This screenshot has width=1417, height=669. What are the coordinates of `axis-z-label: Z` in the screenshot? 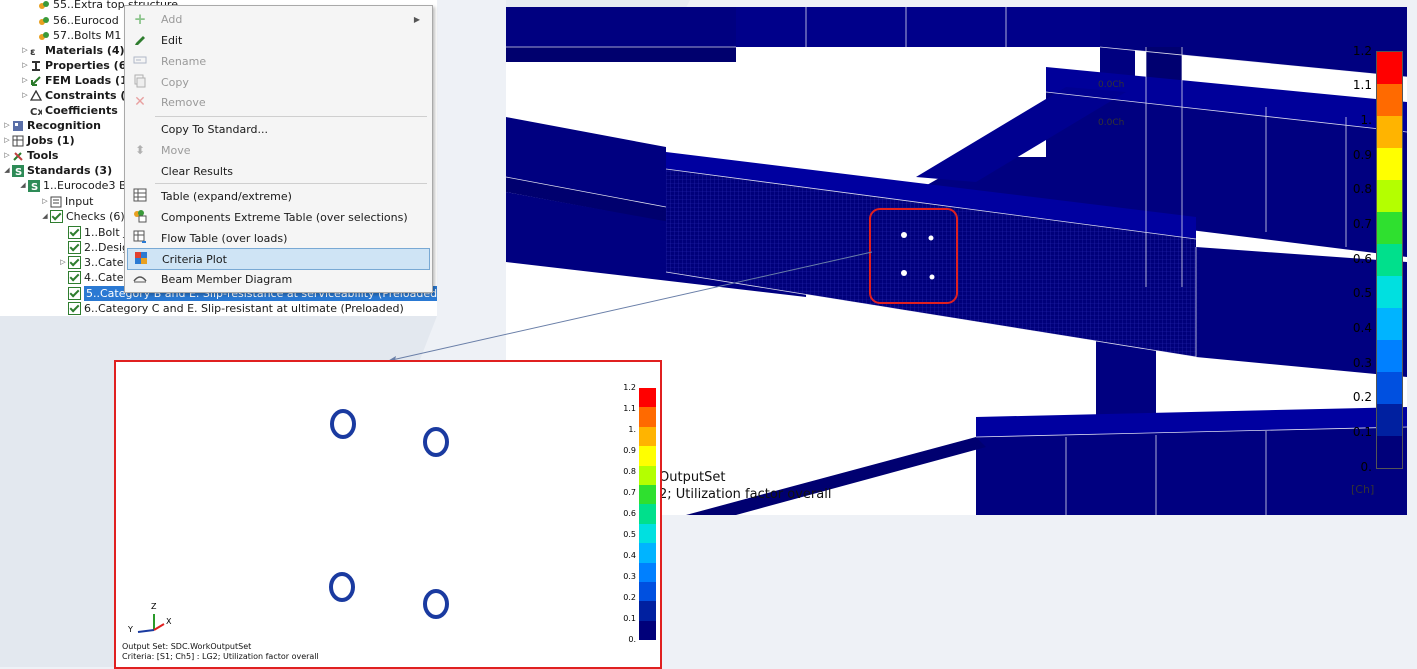 It's located at (154, 606).